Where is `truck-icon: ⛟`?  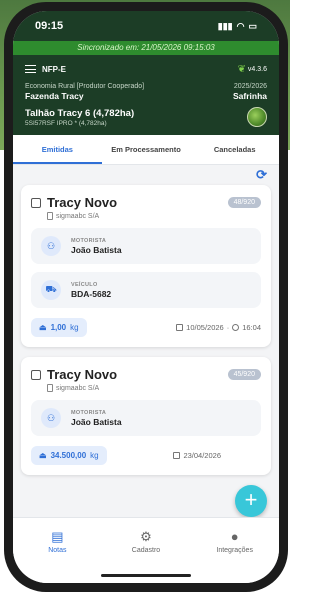
truck-icon: ⛟ is located at coordinates (51, 290).